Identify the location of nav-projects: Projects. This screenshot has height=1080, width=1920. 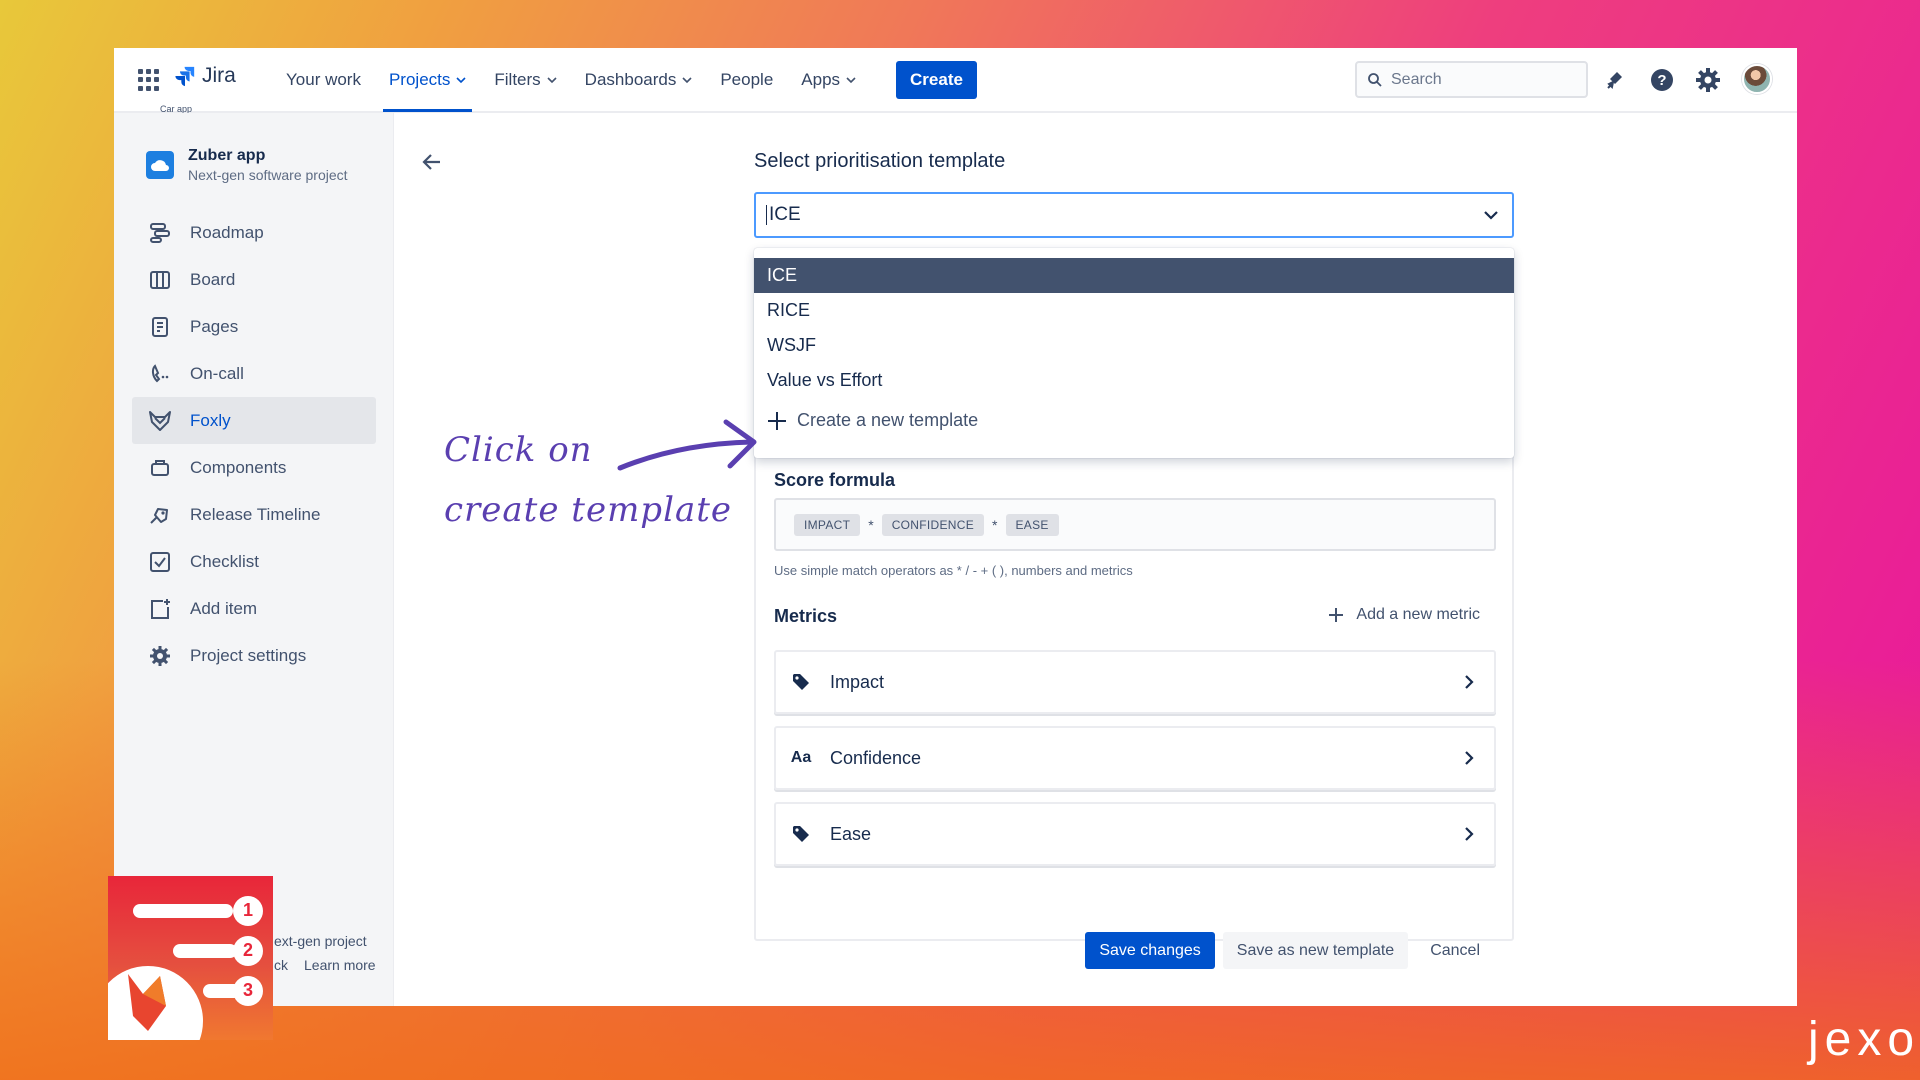
(427, 80).